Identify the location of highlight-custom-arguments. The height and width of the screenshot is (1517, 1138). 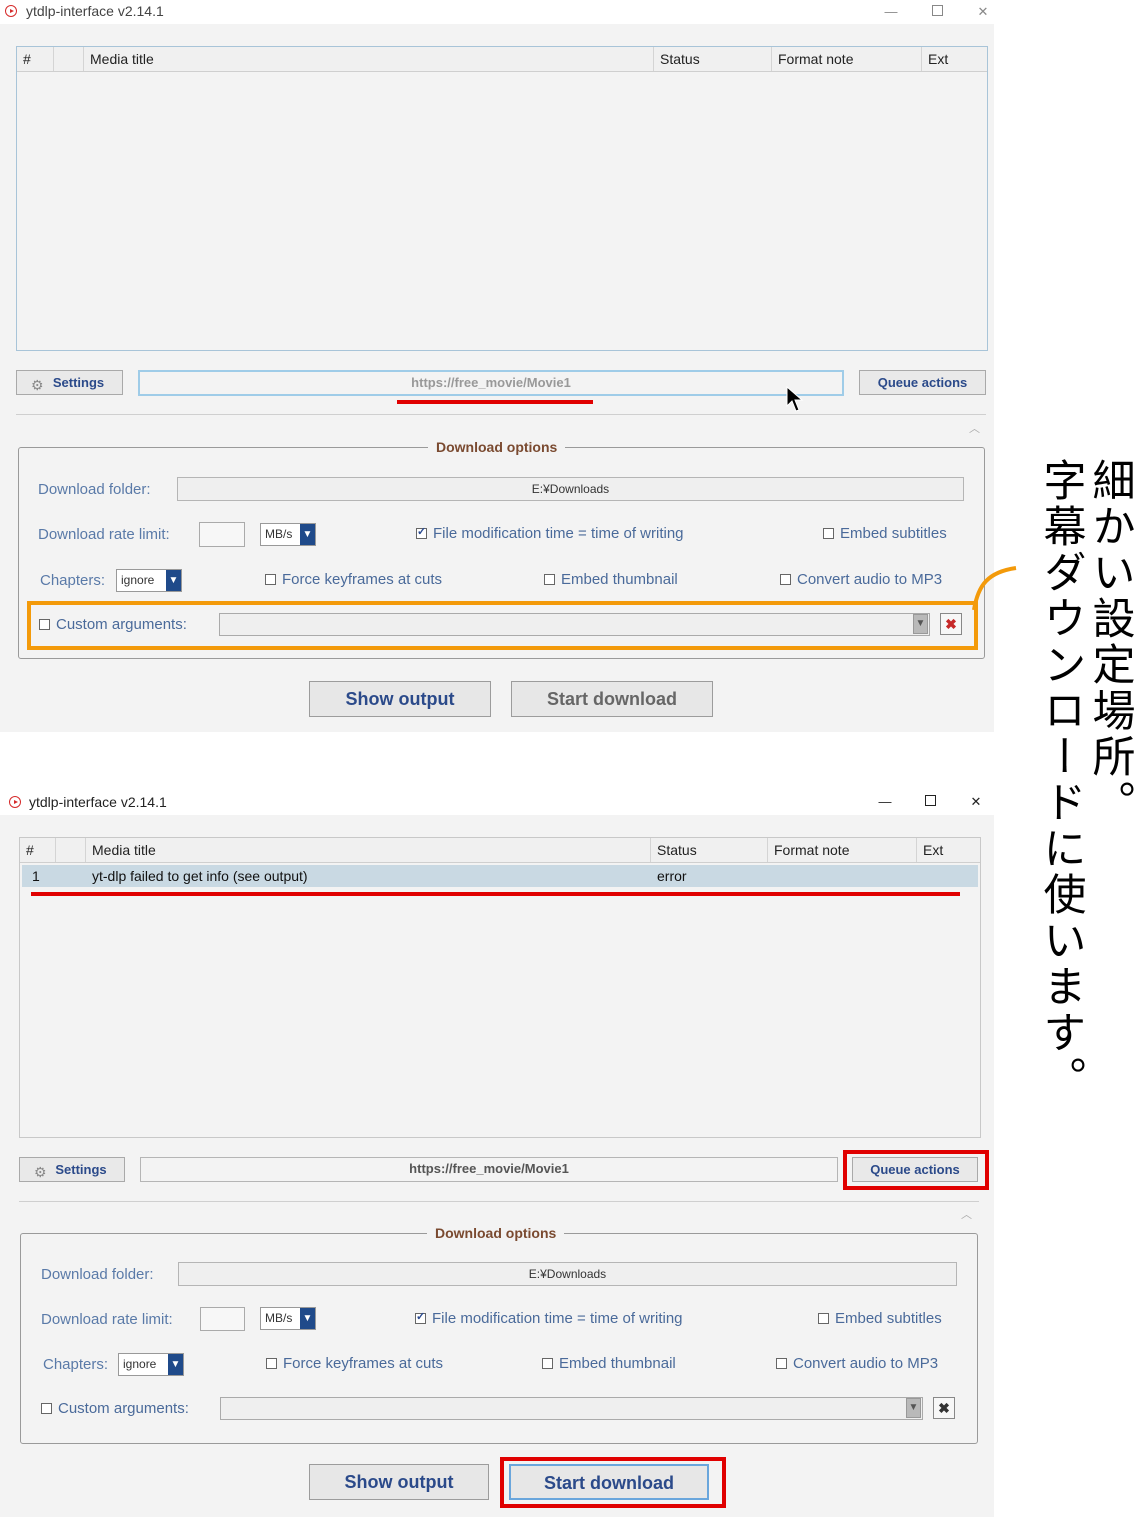
(502, 625).